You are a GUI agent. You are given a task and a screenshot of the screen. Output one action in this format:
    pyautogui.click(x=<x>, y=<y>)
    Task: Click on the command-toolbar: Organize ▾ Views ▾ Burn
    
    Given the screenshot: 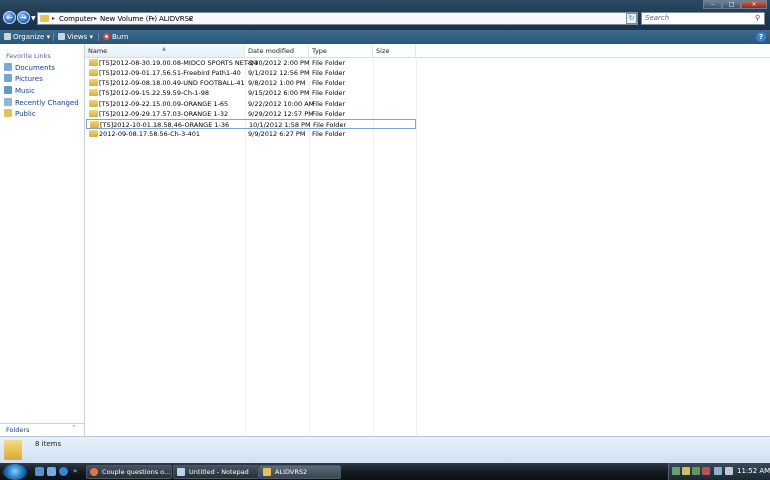 What is the action you would take?
    pyautogui.click(x=385, y=37)
    